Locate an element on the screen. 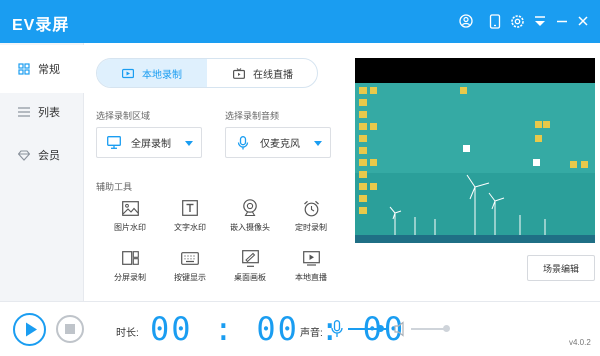  tools-label: 辅助工具 is located at coordinates (114, 187).